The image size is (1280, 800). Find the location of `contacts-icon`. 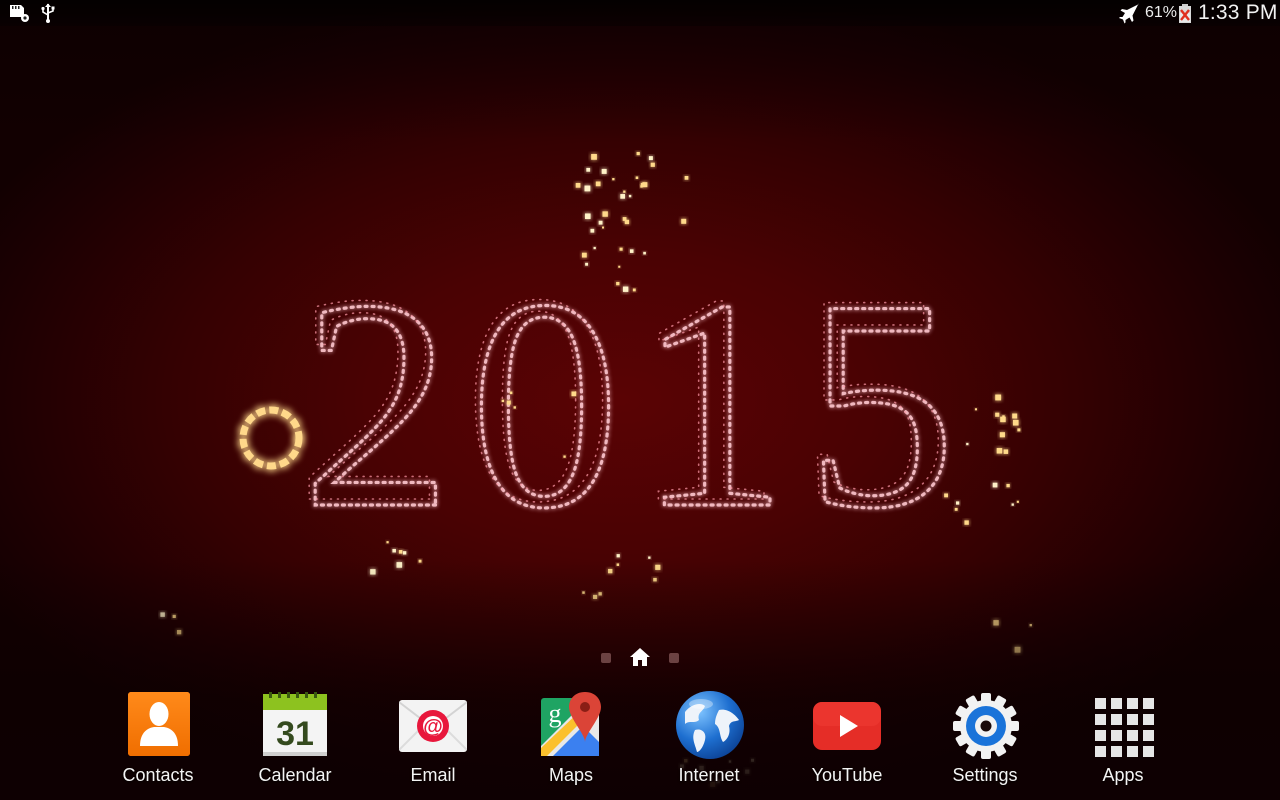

contacts-icon is located at coordinates (158, 724).